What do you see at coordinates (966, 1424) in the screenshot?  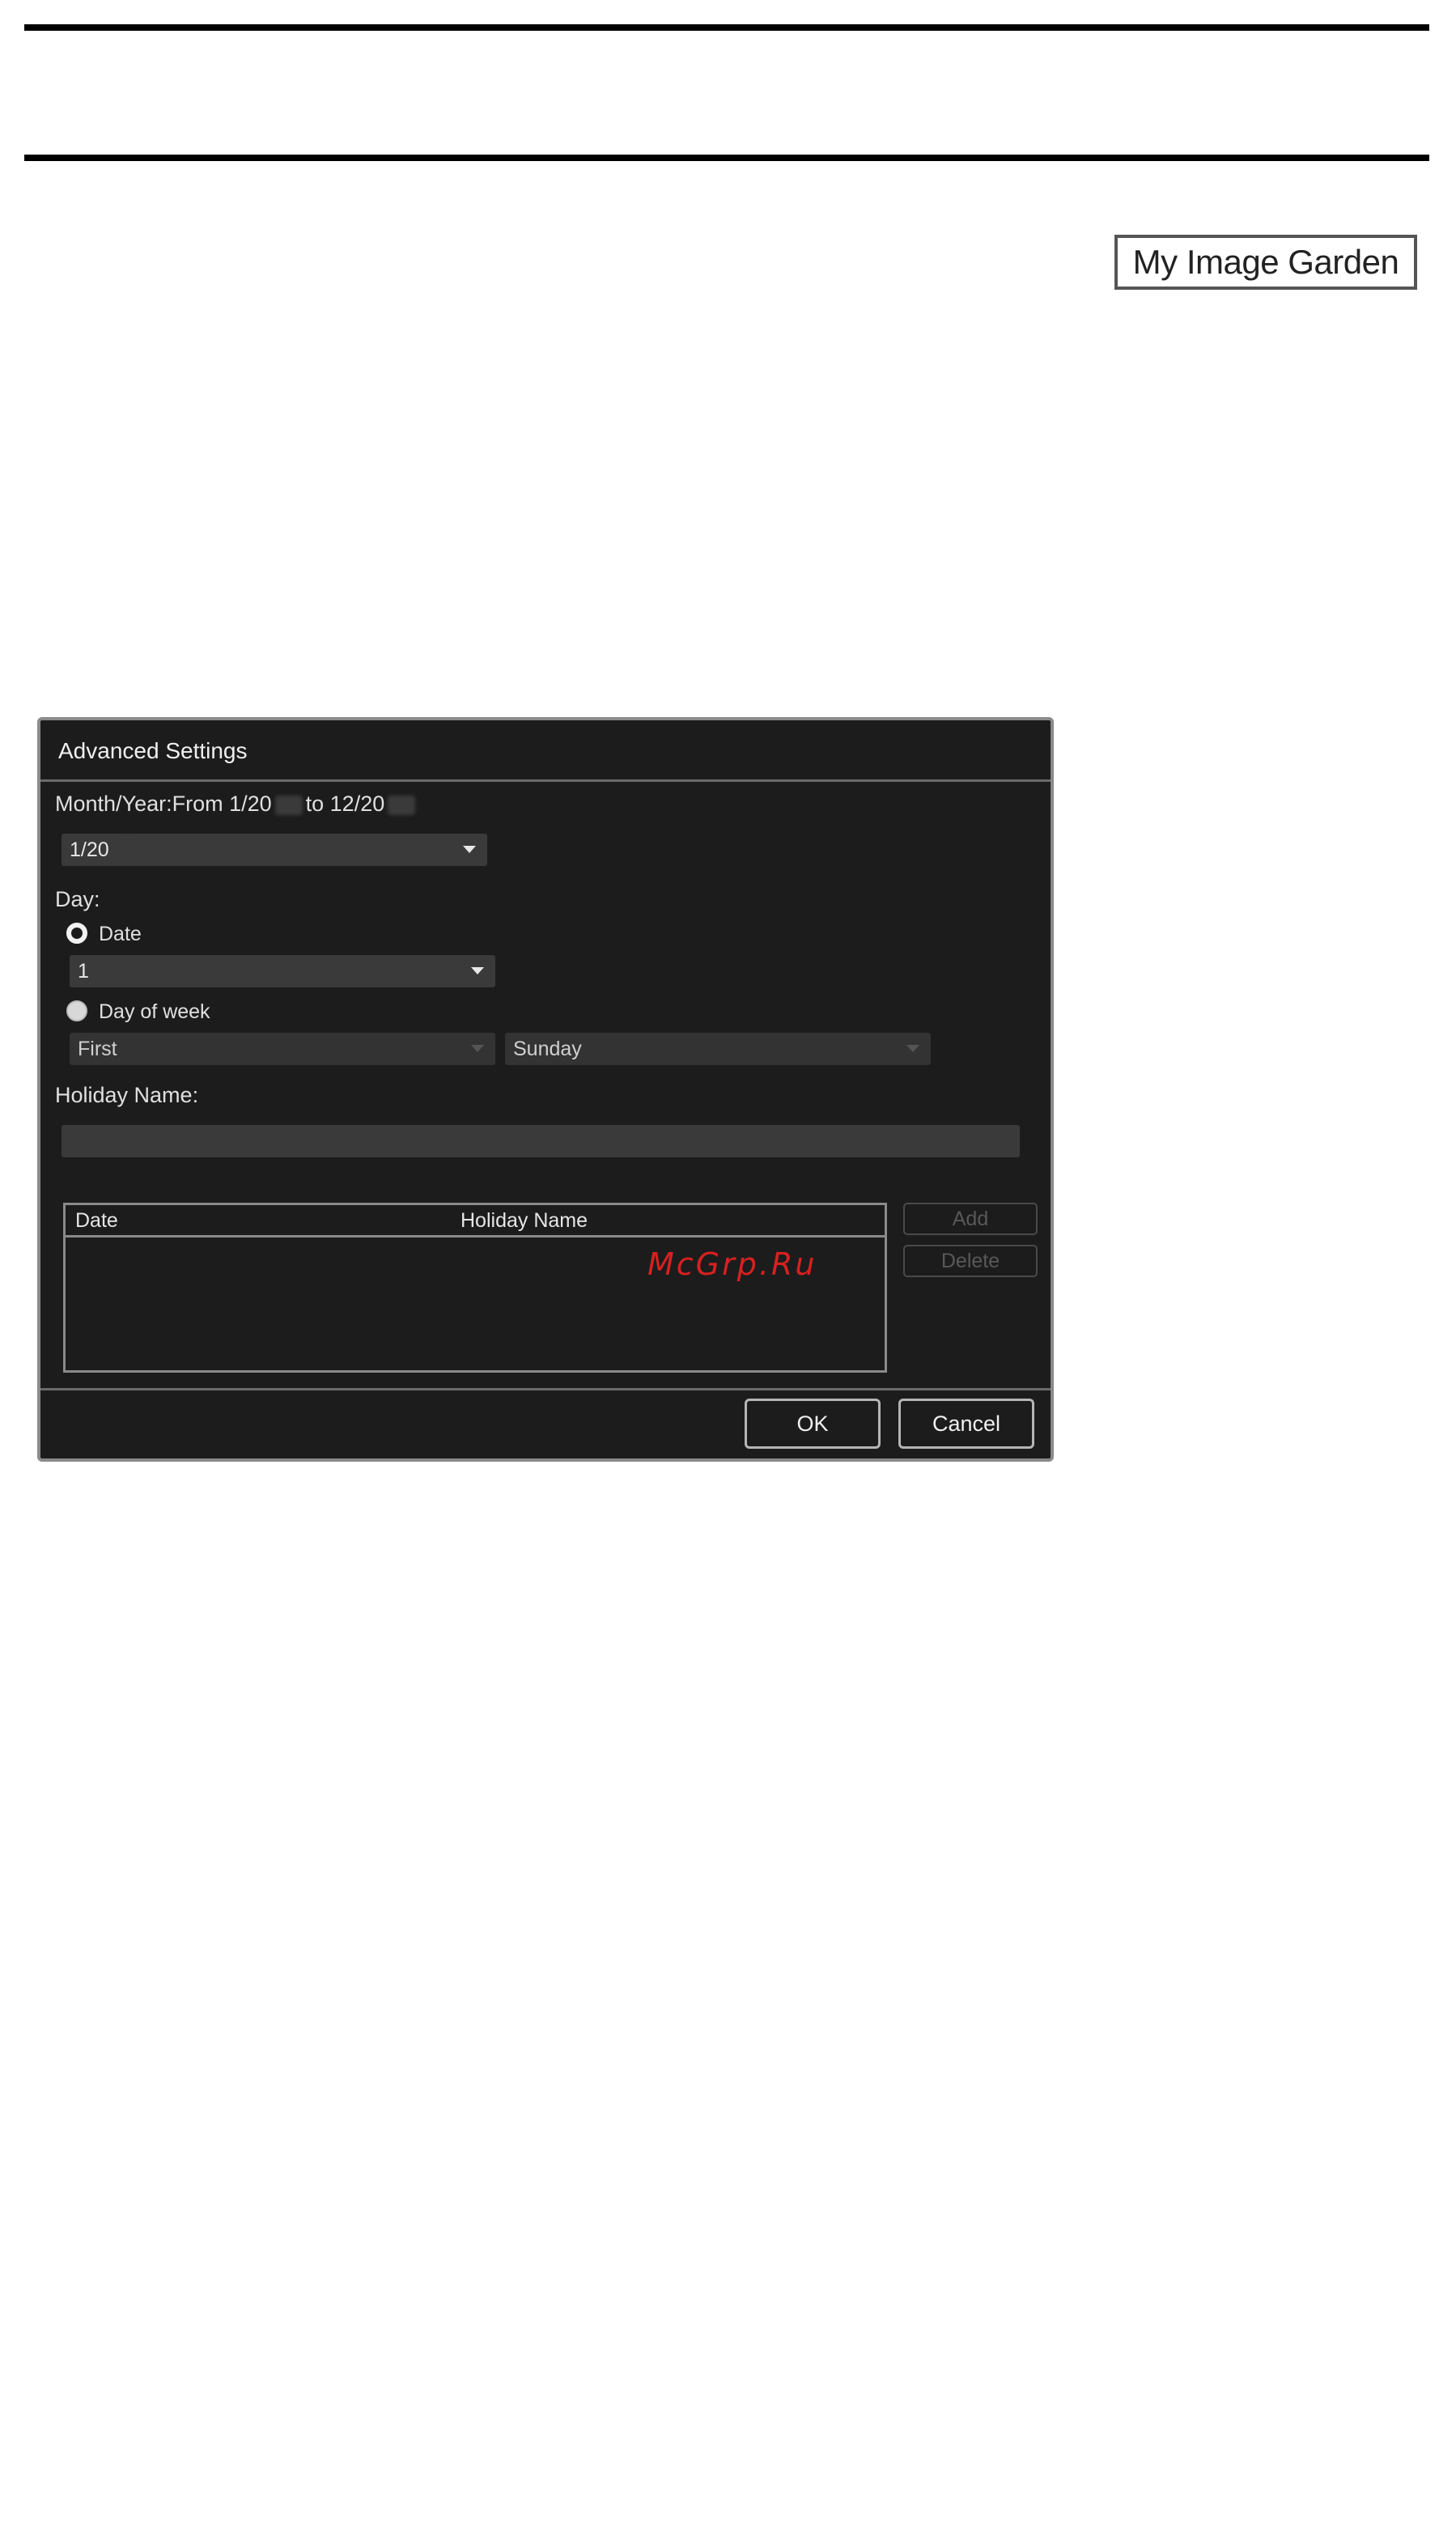 I see `cancel-button: Cancel` at bounding box center [966, 1424].